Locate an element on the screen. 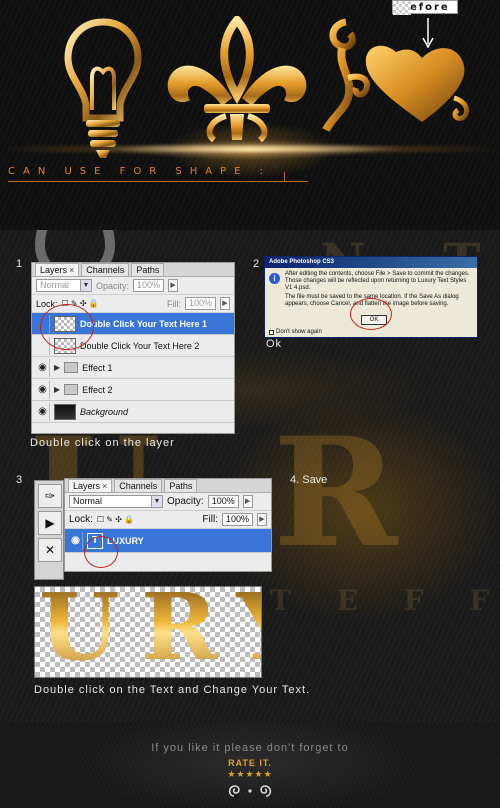  layer-row-effect-2: ◉ ▶ Effect 2 is located at coordinates (133, 390).